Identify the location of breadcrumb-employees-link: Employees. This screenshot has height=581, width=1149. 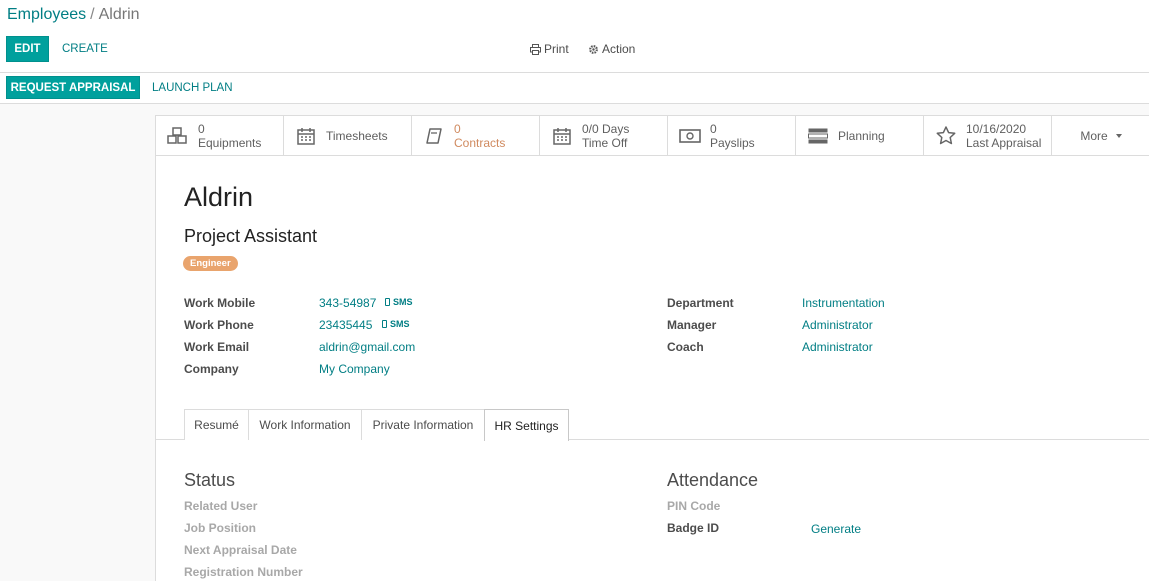
(46, 14).